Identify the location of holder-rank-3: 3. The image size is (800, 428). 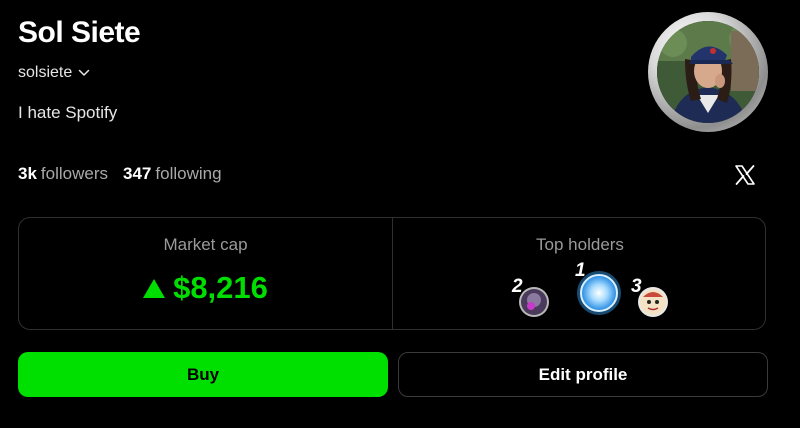
(636, 286).